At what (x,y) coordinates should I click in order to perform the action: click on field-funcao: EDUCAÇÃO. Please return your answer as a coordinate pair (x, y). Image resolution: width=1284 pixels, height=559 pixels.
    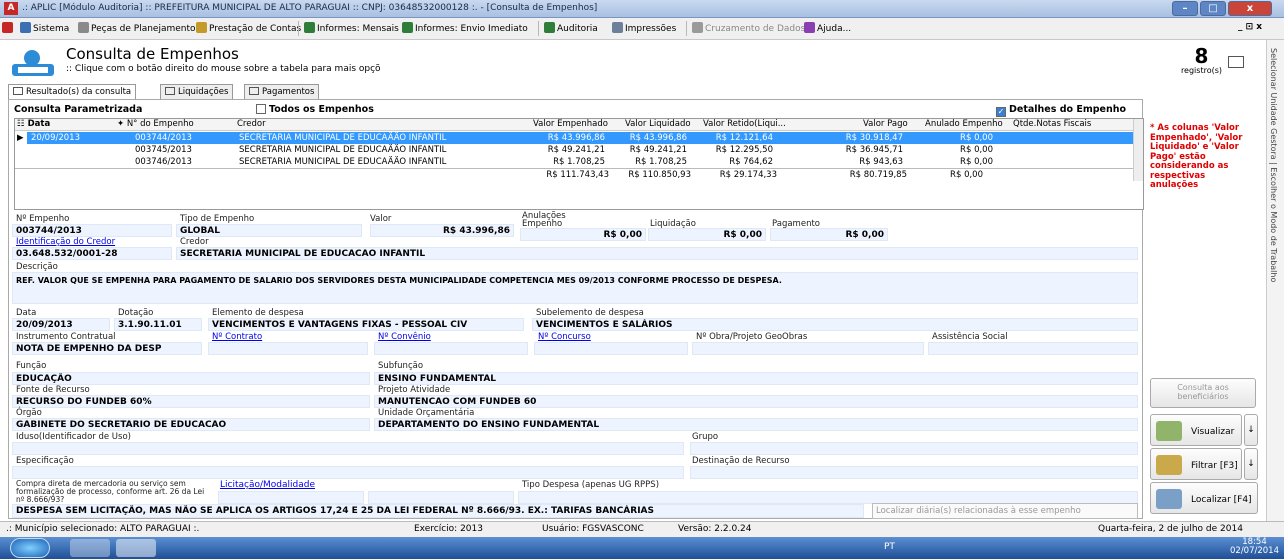
    Looking at the image, I should click on (191, 378).